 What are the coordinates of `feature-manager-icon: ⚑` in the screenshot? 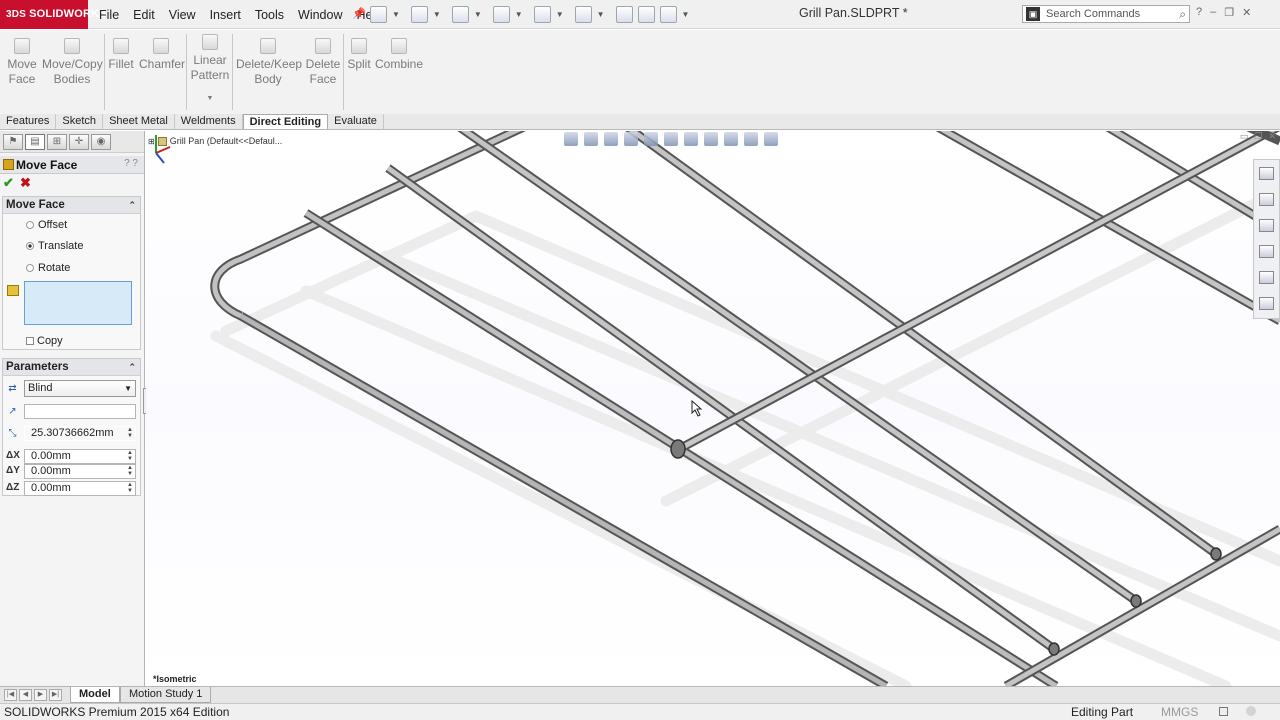 It's located at (13, 142).